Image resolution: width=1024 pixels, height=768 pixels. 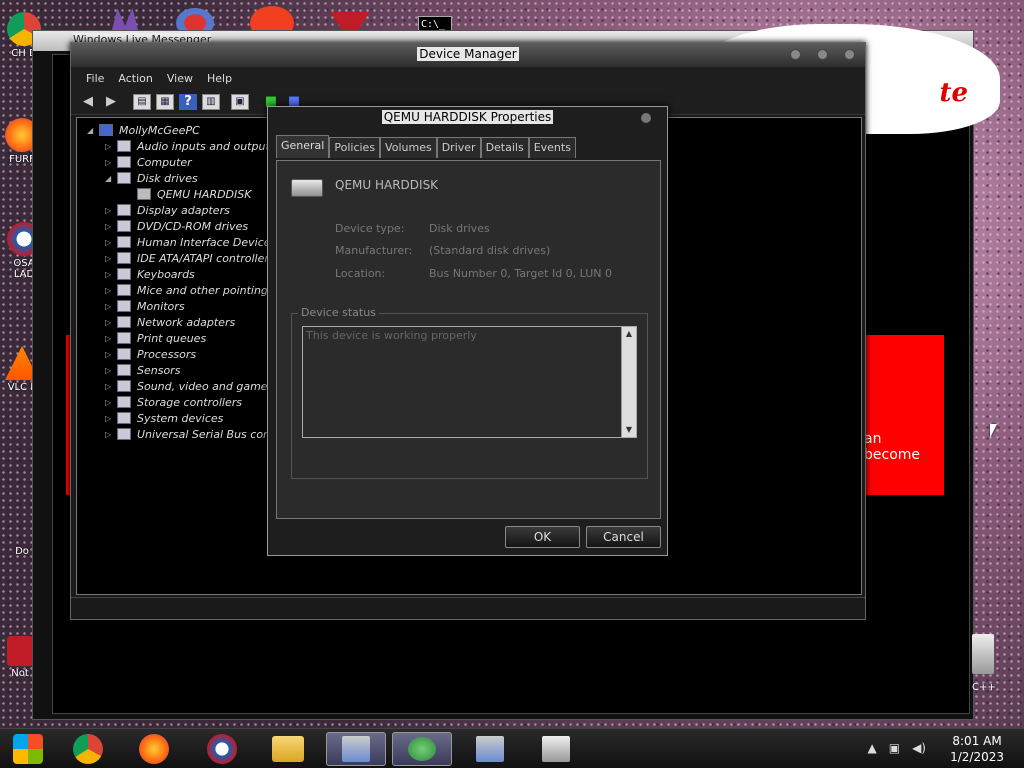 I want to click on tree-item: ▷ Keyboards, so click(x=186, y=274).